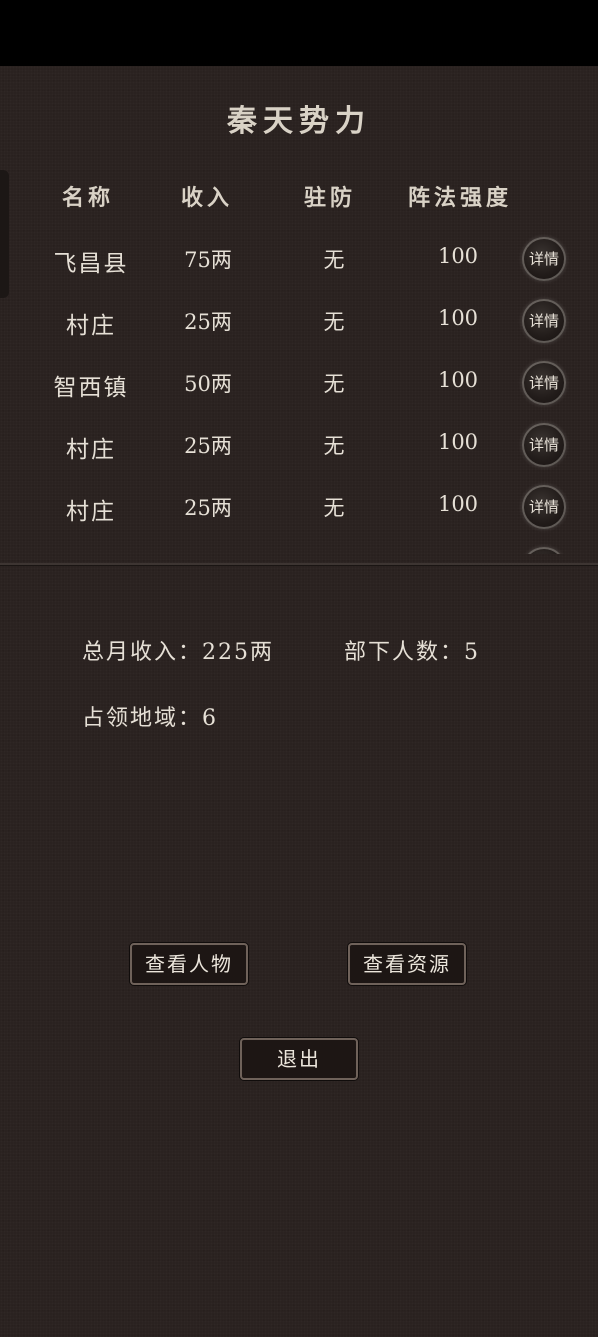 This screenshot has width=598, height=1337. What do you see at coordinates (88, 198) in the screenshot?
I see `column-header-name: 名称` at bounding box center [88, 198].